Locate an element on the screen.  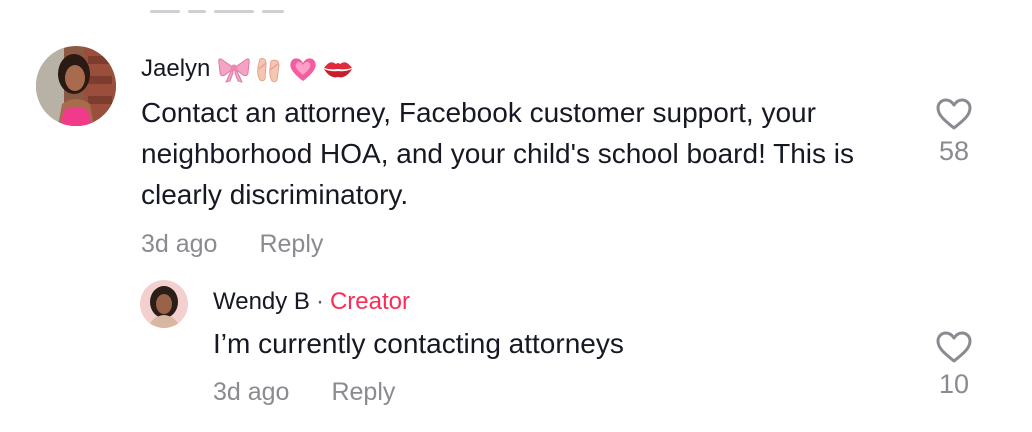
growing-heart-emoji is located at coordinates (303, 69).